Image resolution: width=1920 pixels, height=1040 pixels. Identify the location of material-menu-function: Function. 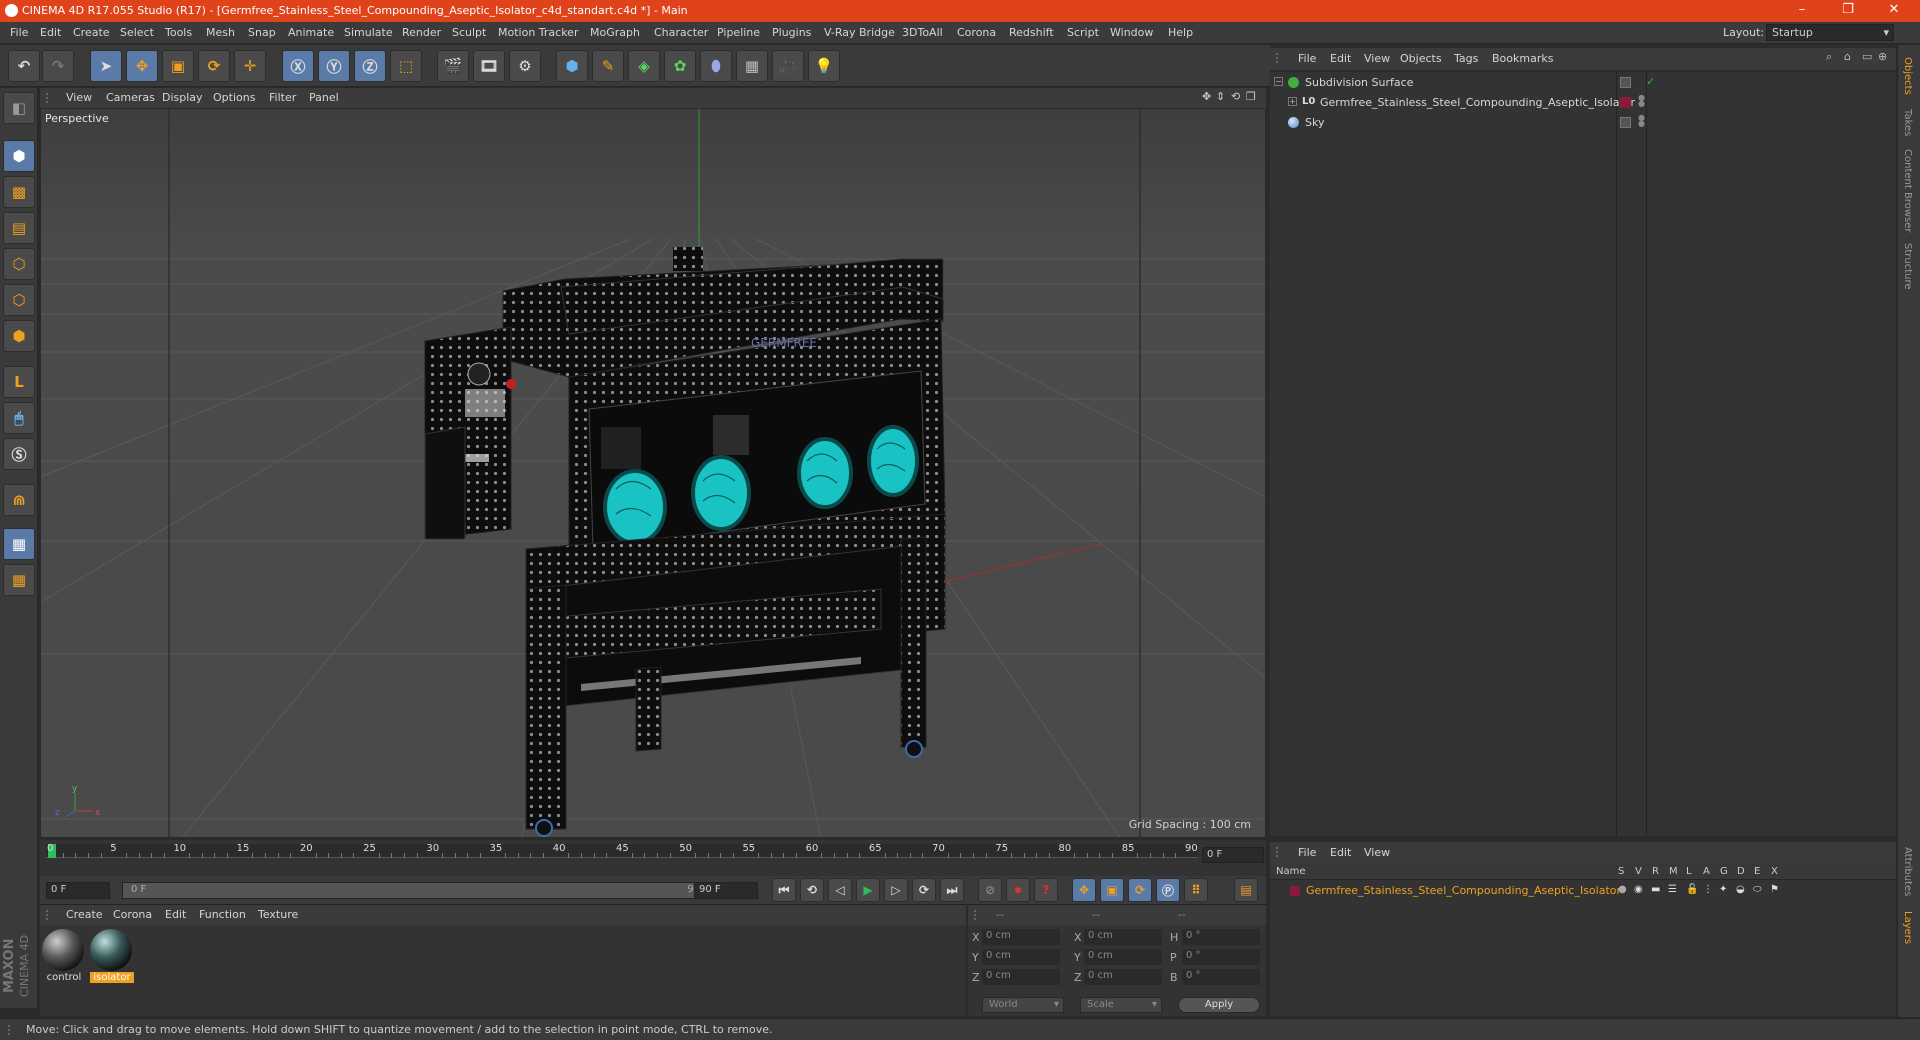
(222, 914).